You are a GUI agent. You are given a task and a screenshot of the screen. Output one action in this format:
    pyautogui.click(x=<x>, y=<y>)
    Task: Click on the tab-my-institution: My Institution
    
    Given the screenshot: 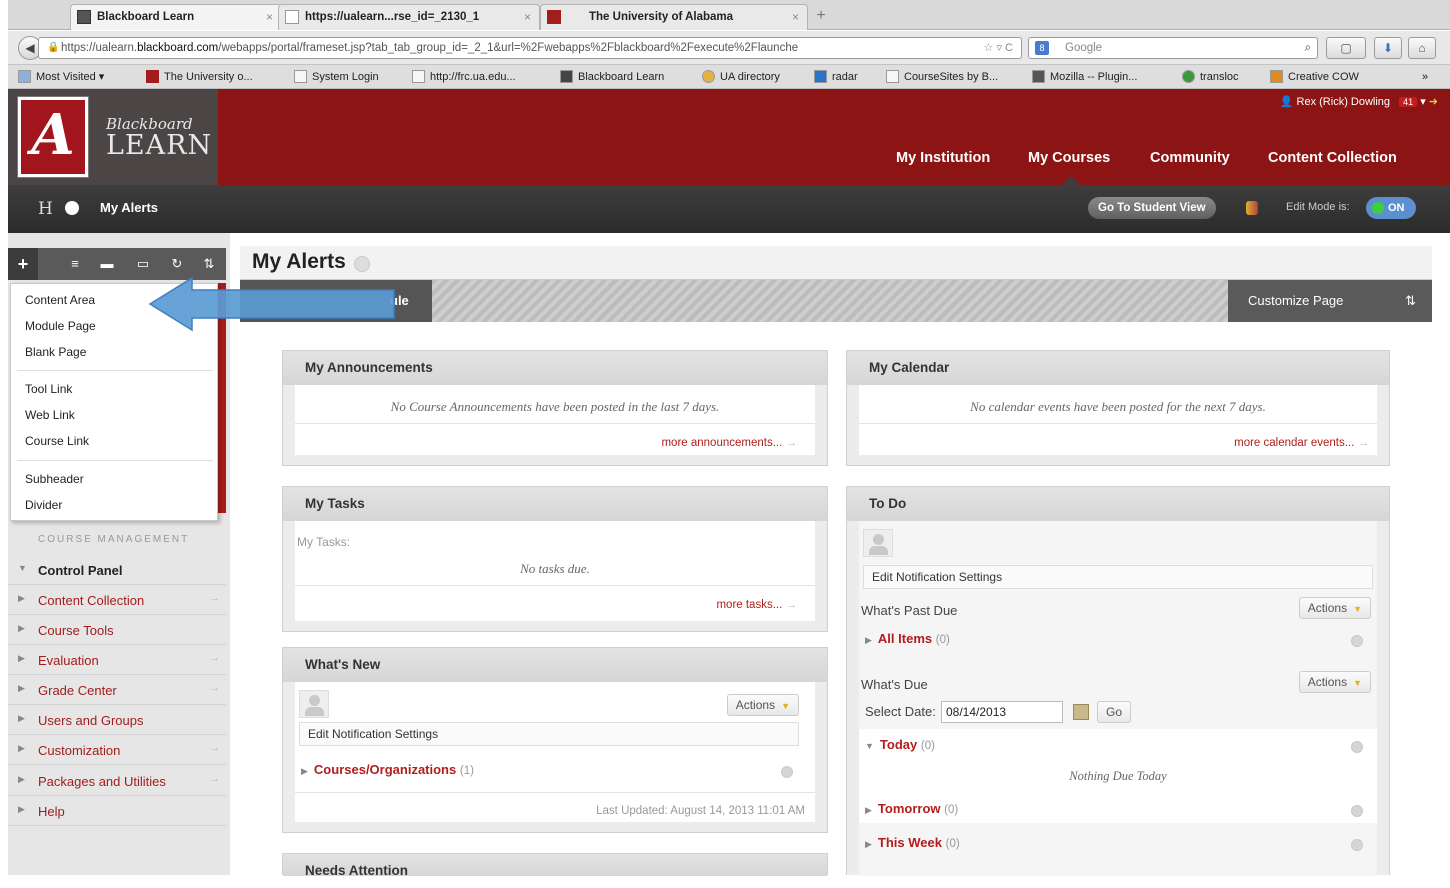 What is the action you would take?
    pyautogui.click(x=943, y=158)
    